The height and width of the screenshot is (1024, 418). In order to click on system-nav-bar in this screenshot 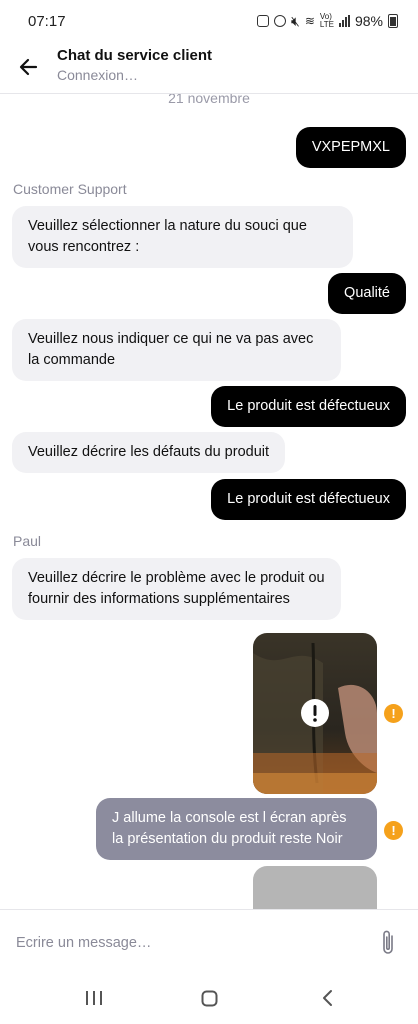, I will do `click(209, 999)`.